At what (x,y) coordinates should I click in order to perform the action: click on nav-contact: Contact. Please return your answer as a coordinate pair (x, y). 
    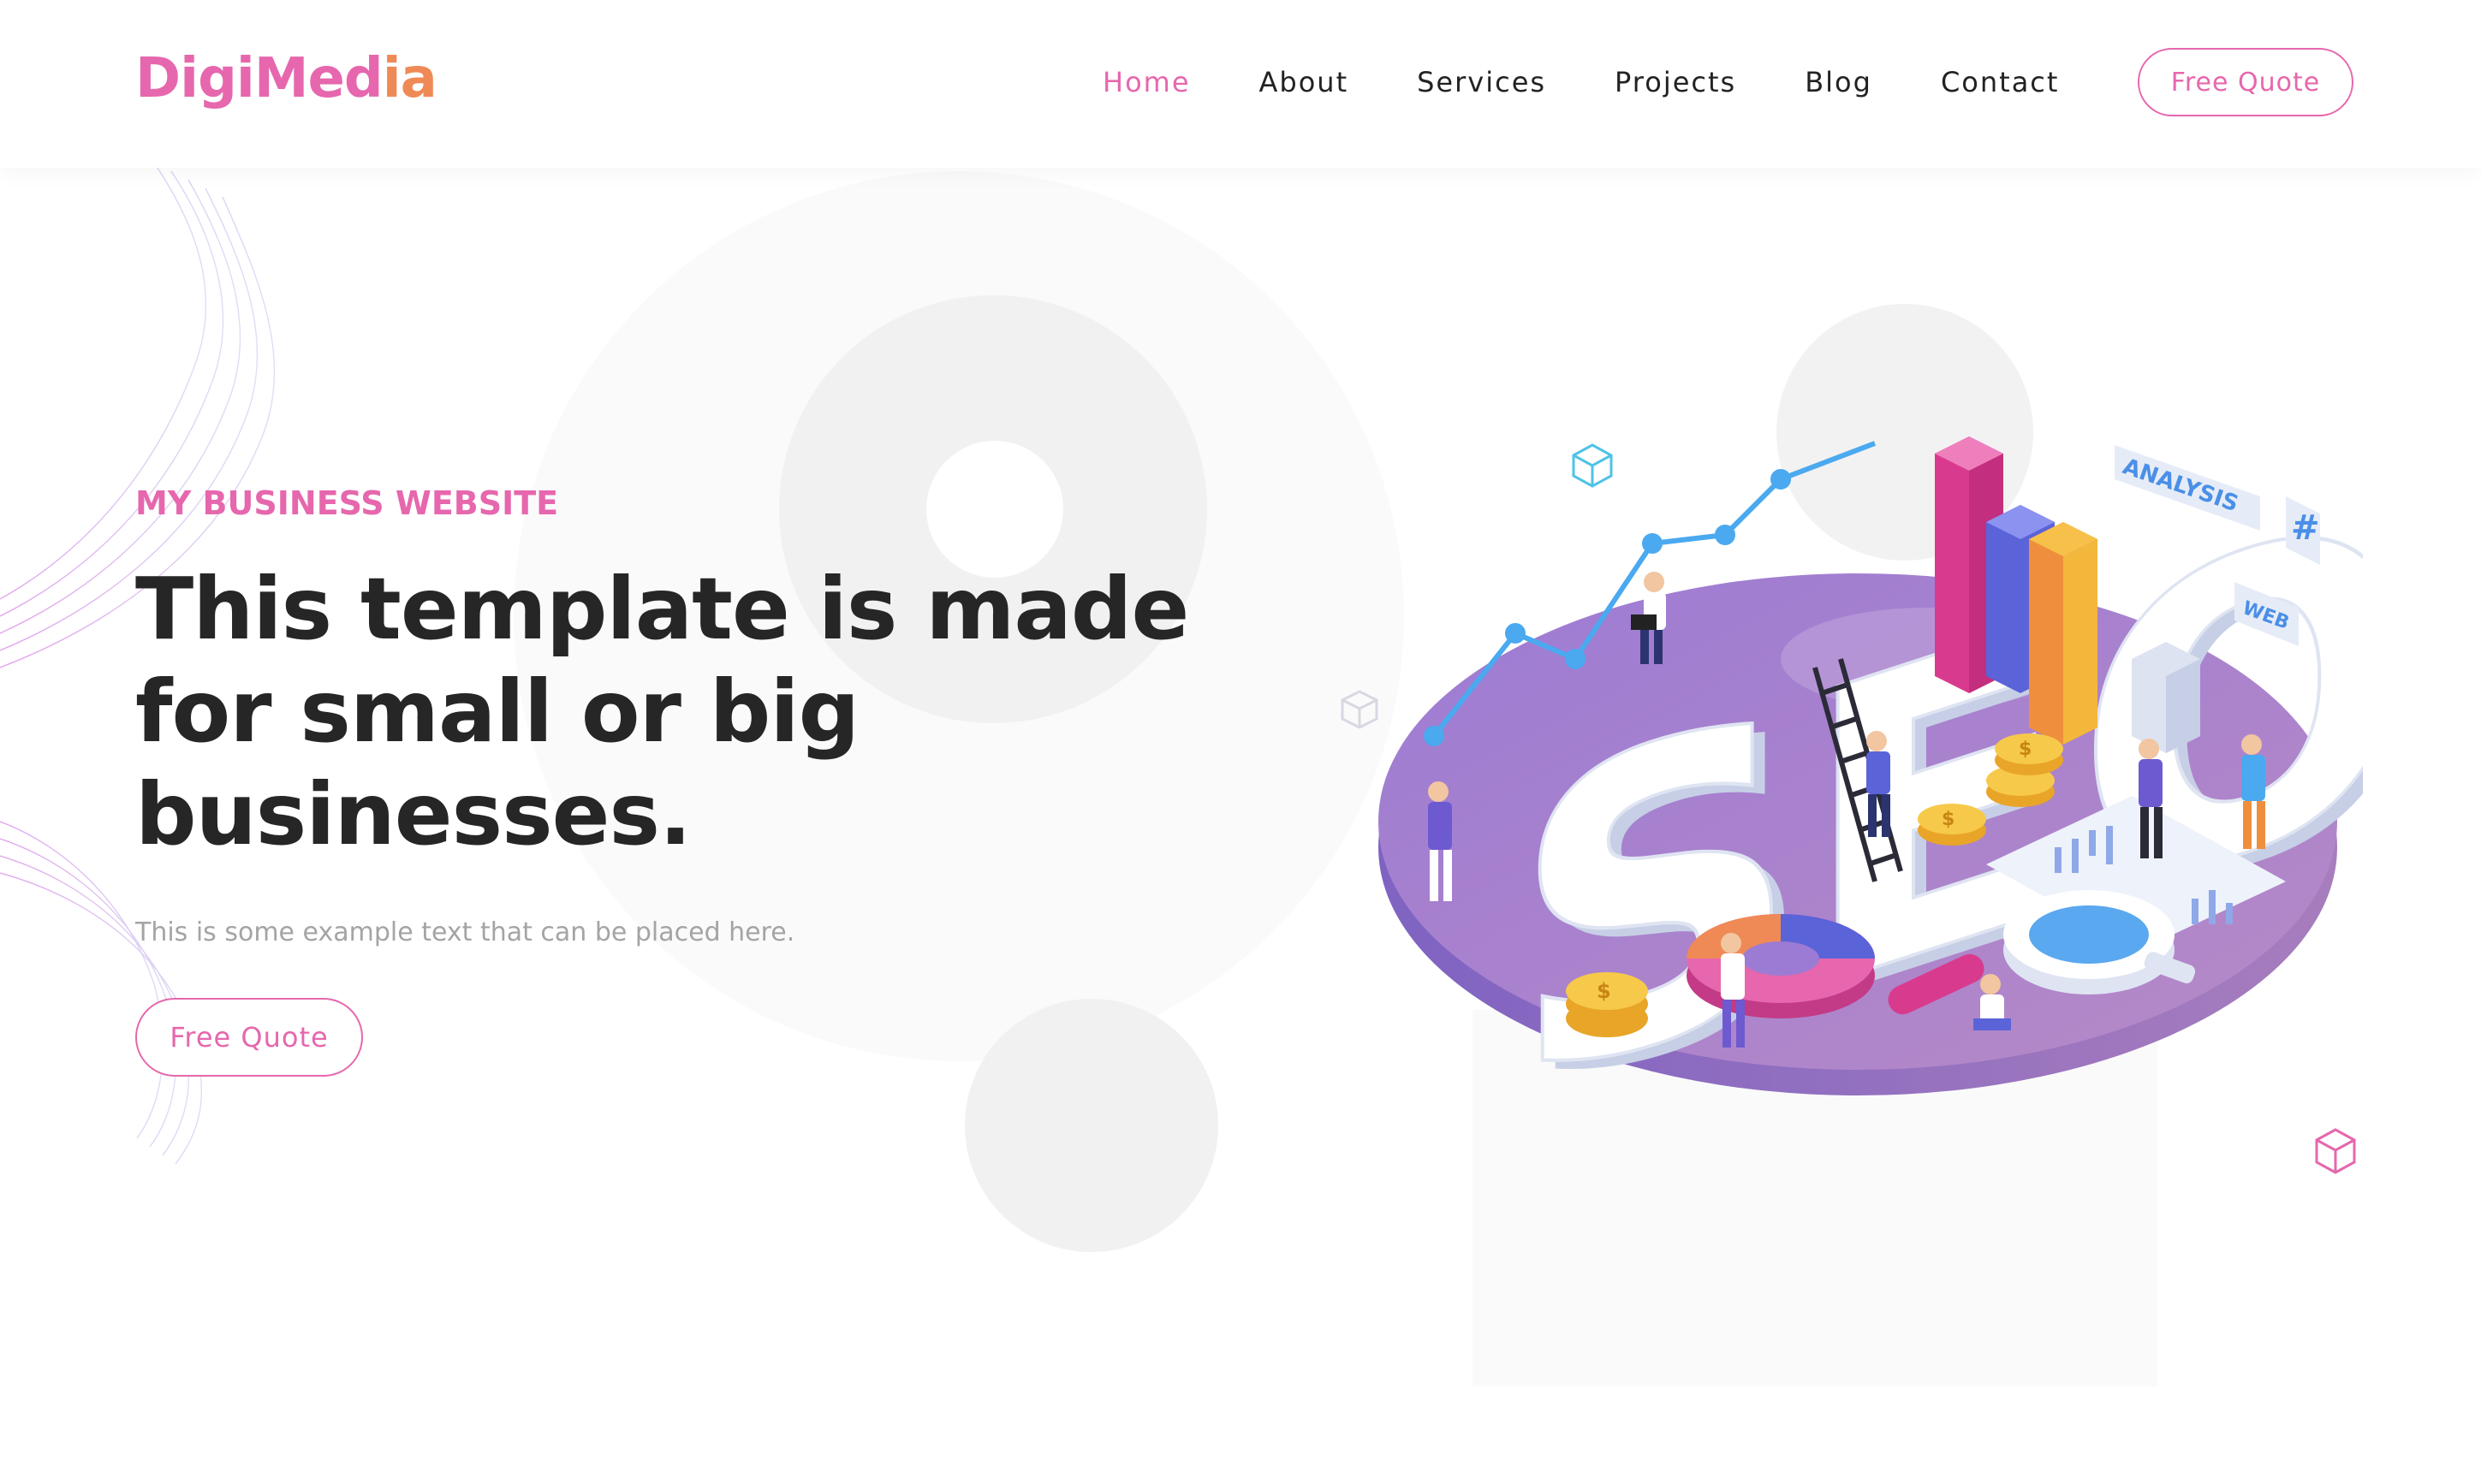
    Looking at the image, I should click on (2001, 82).